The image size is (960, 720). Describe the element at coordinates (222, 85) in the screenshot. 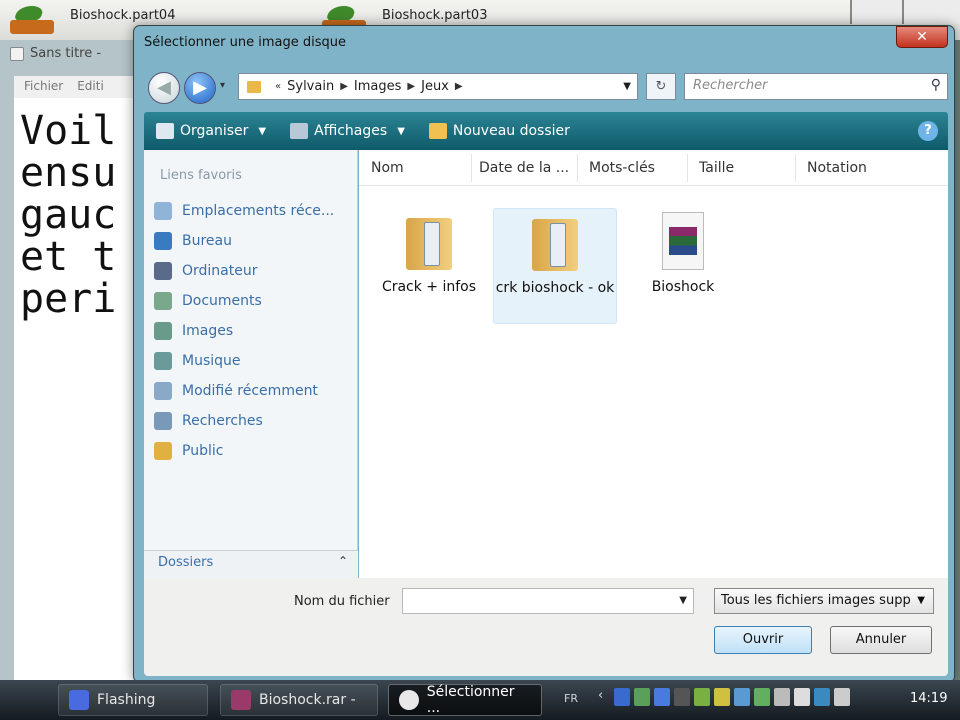

I see `history-dropdown: ▾` at that location.